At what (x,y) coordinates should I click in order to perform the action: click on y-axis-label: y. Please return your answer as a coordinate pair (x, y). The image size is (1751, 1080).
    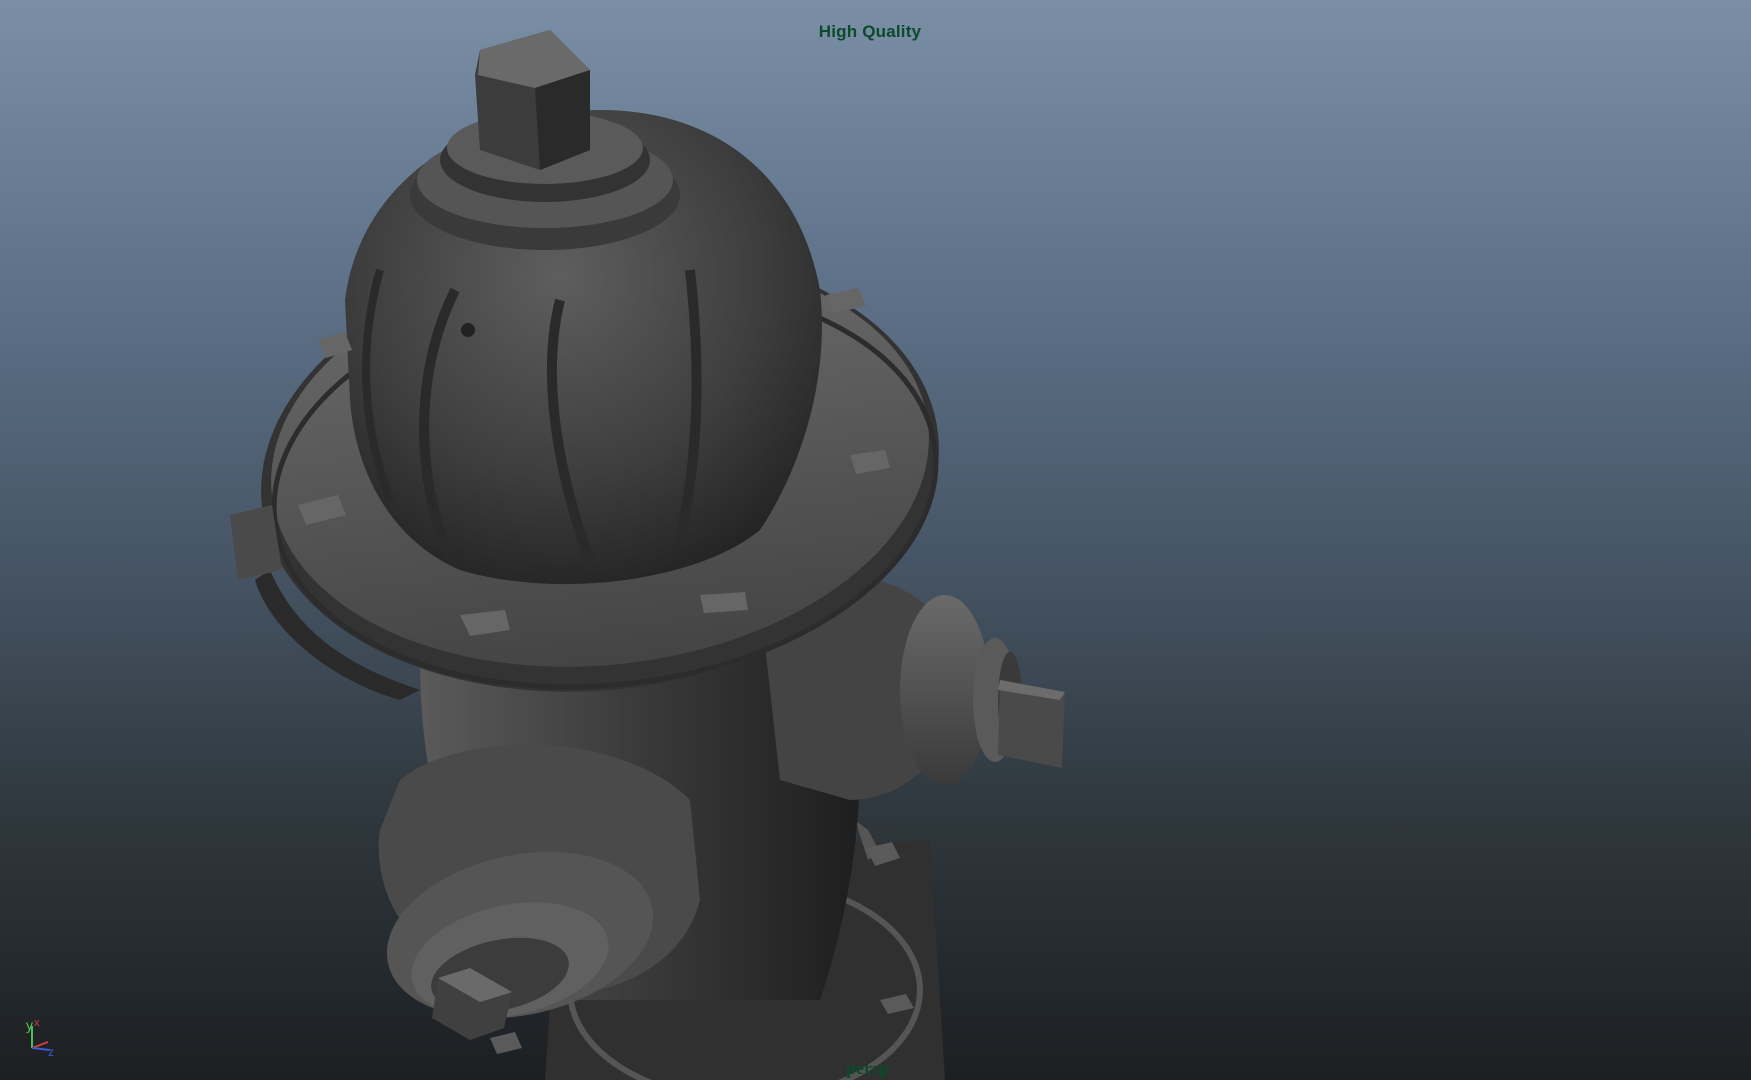
    Looking at the image, I should click on (29, 1025).